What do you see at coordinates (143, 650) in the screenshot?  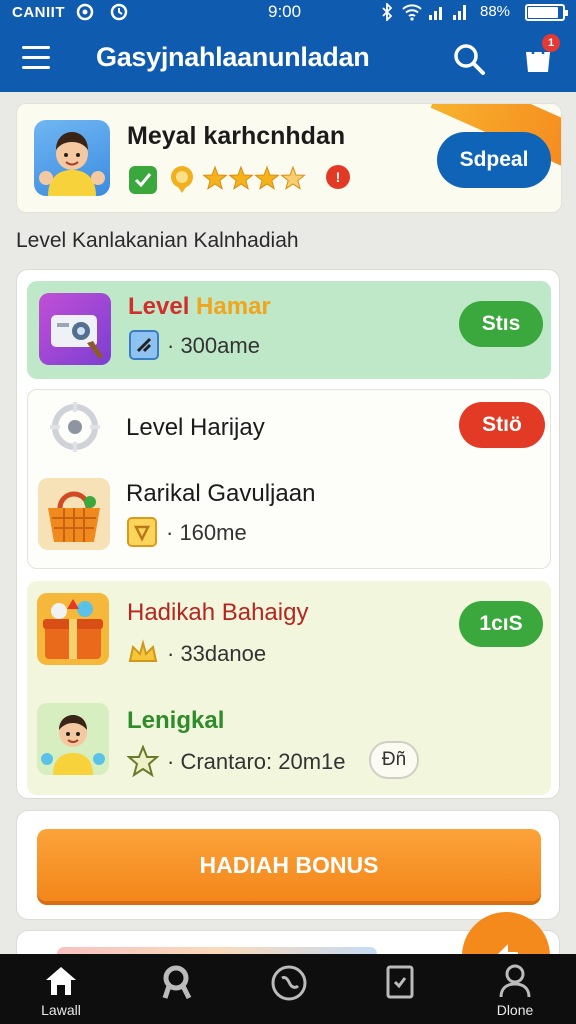 I see `crown-badge-icon` at bounding box center [143, 650].